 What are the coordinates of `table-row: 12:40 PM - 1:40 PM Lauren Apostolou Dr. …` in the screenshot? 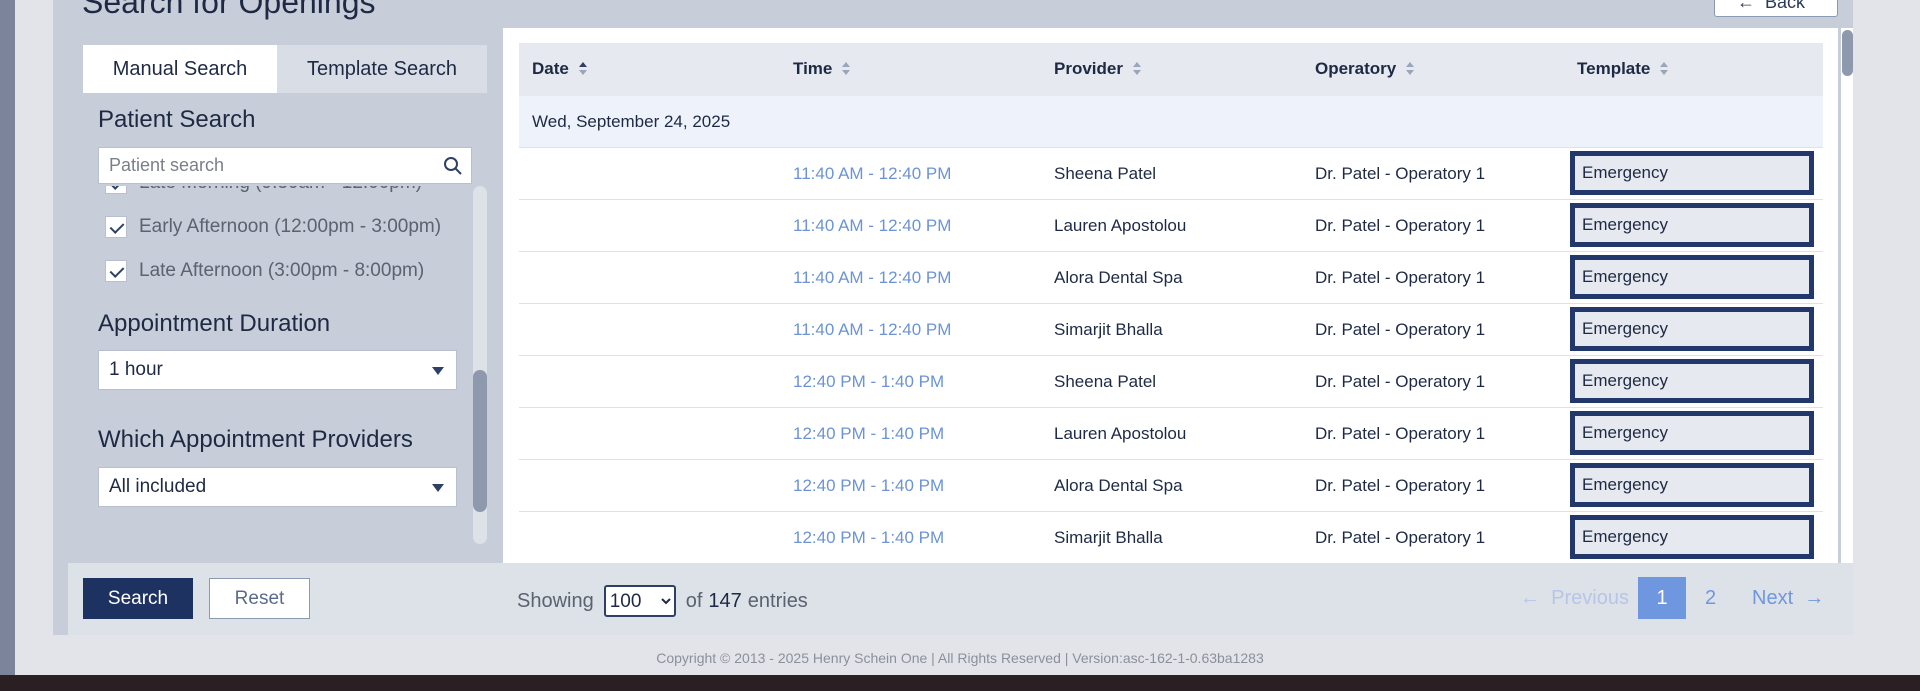 It's located at (1171, 434).